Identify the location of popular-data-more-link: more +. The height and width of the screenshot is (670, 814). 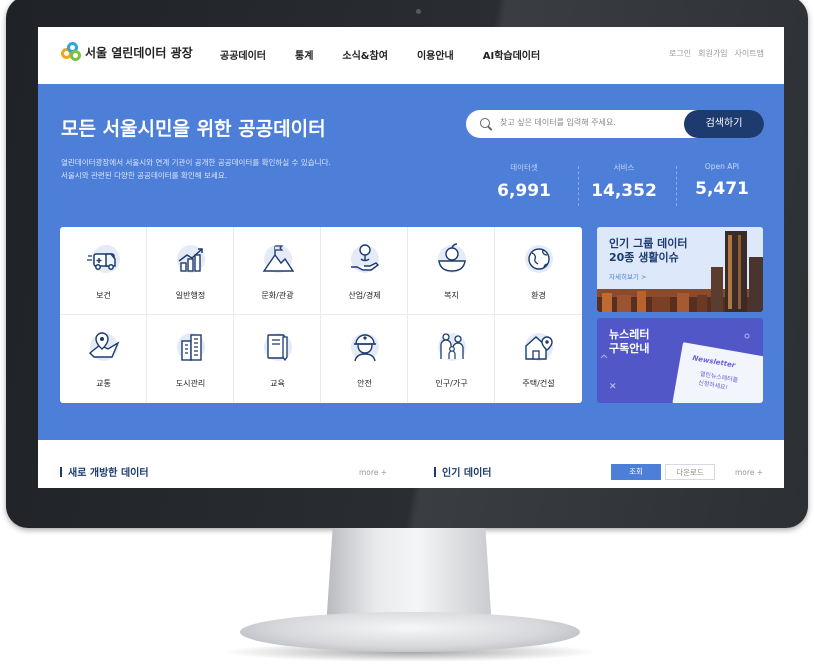
(749, 472).